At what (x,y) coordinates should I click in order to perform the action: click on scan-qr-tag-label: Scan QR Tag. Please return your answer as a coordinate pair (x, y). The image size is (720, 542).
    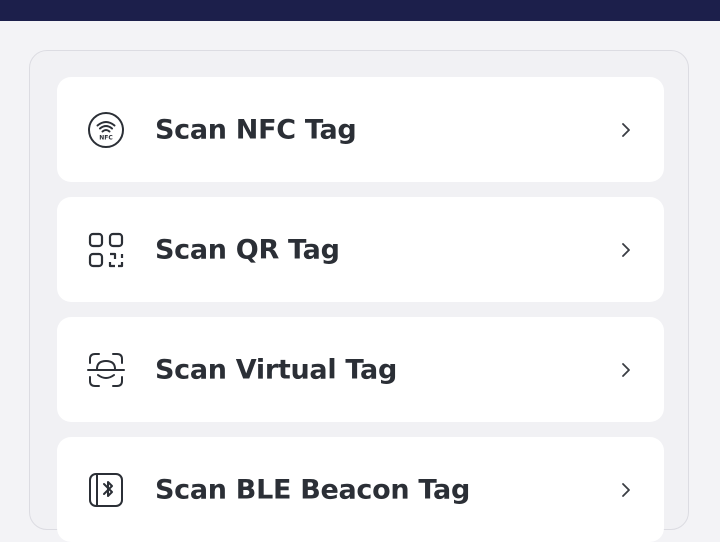
    Looking at the image, I should click on (247, 249).